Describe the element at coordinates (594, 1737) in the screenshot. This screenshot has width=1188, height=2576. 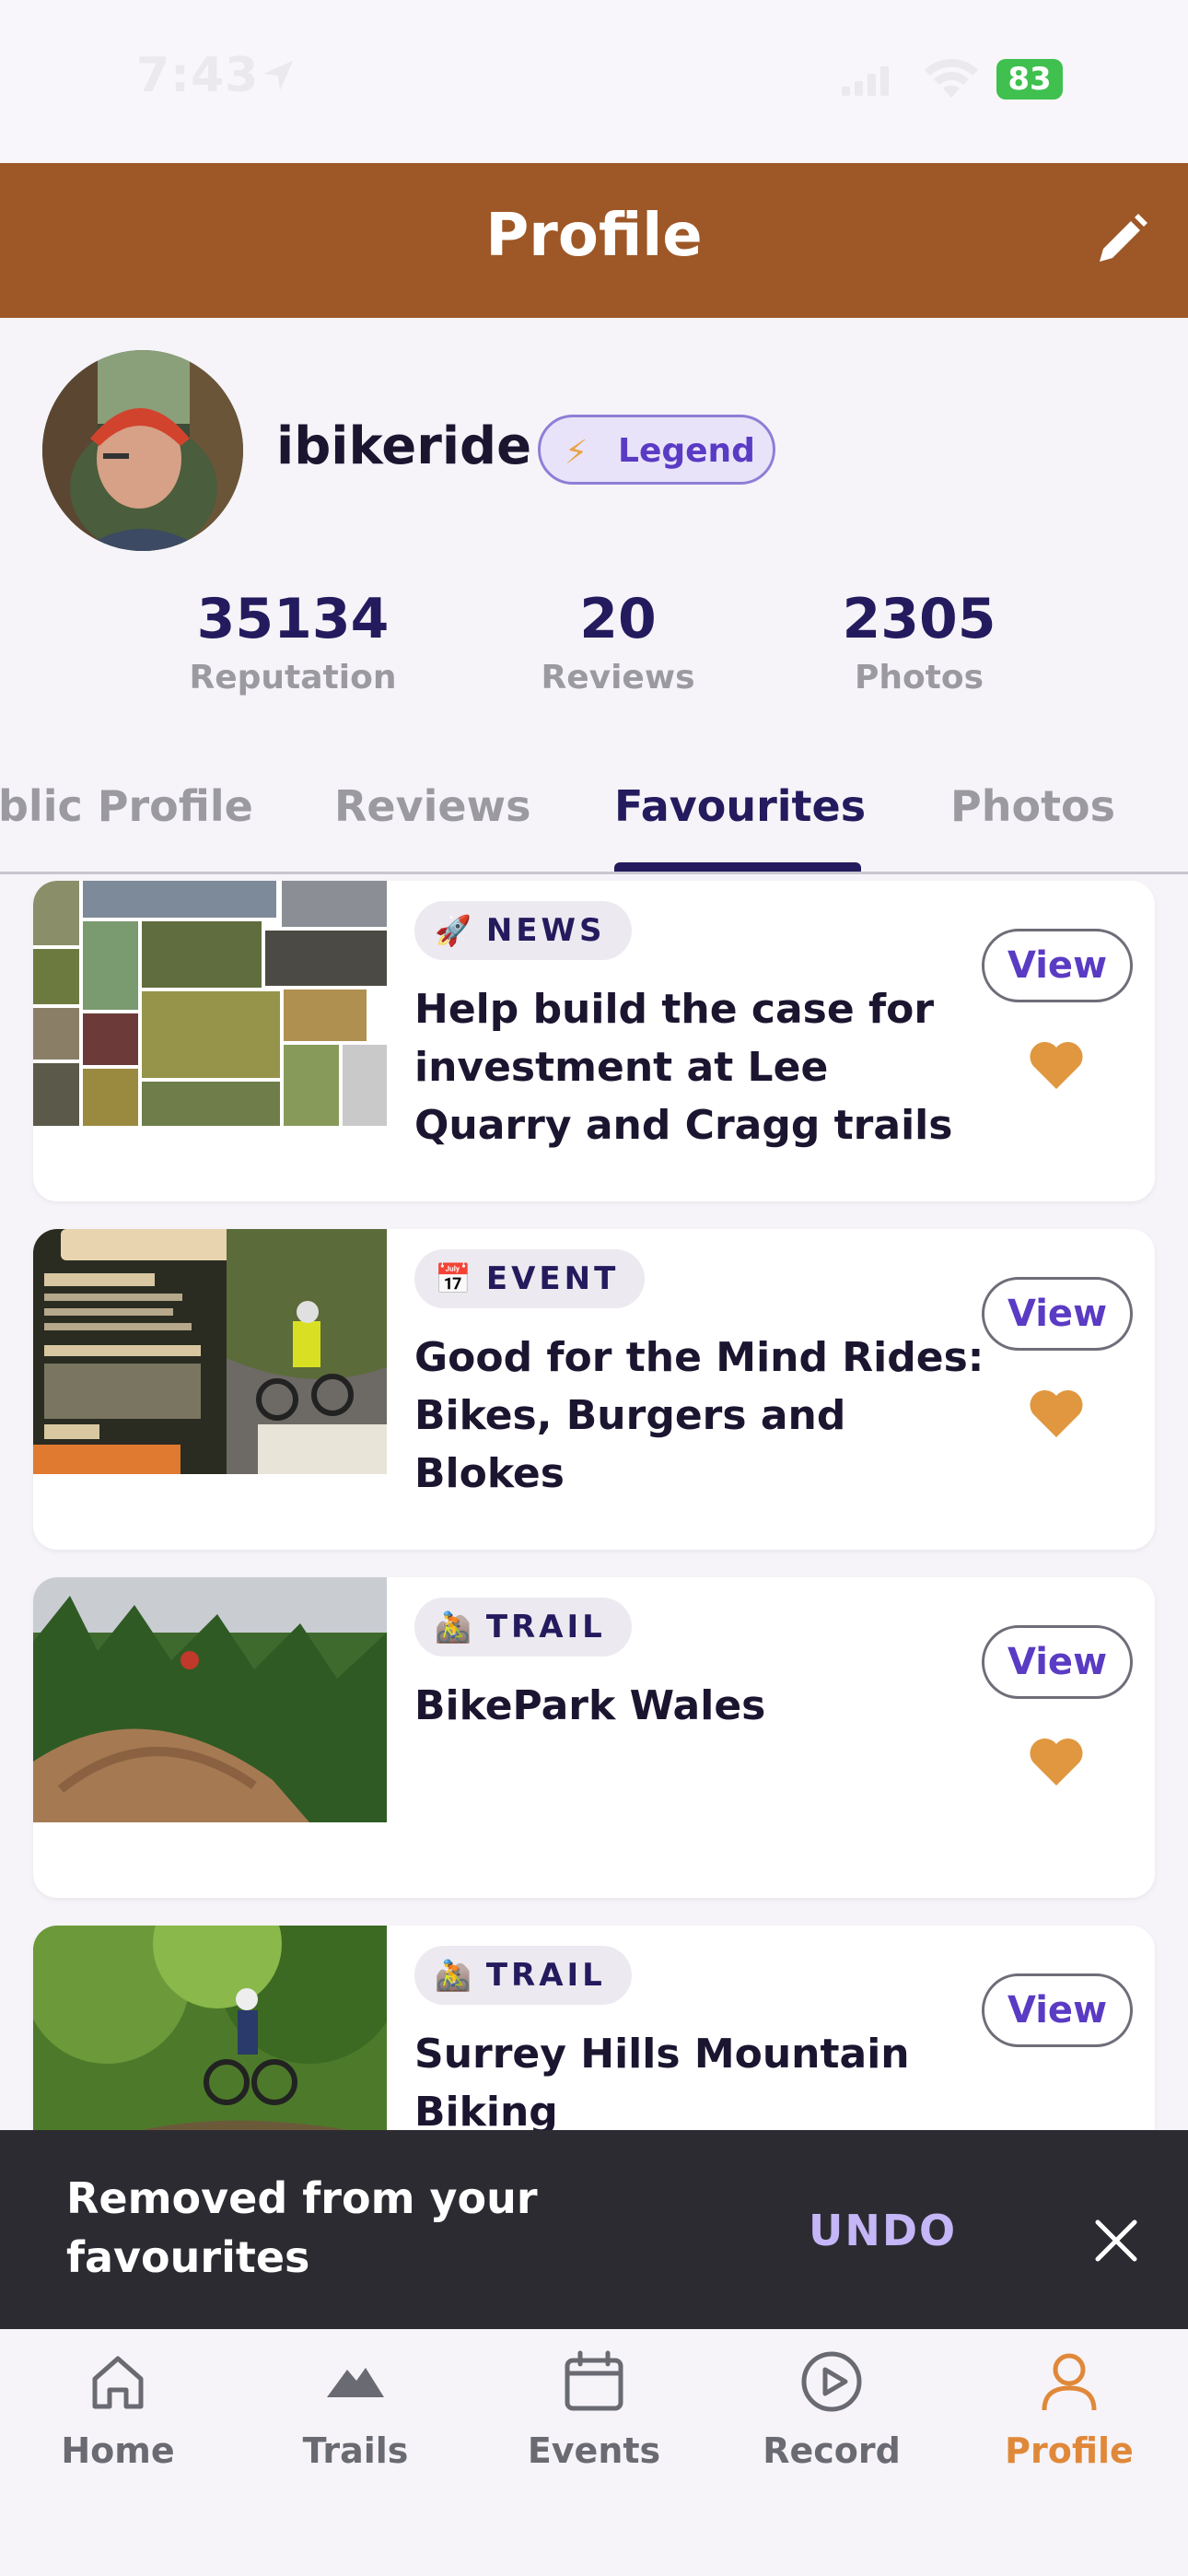
I see `favourite-card: 🚵 TRAIL BikePark Wales View` at that location.